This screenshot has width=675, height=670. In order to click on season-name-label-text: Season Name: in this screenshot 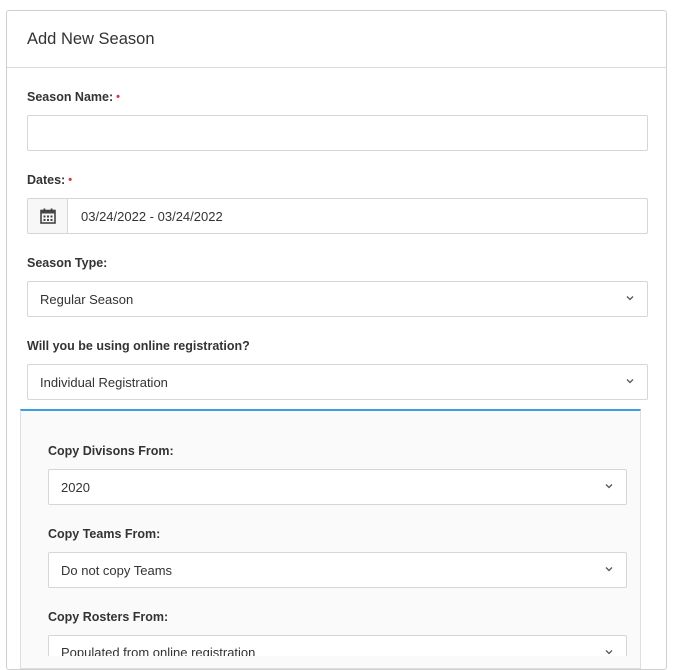, I will do `click(70, 97)`.